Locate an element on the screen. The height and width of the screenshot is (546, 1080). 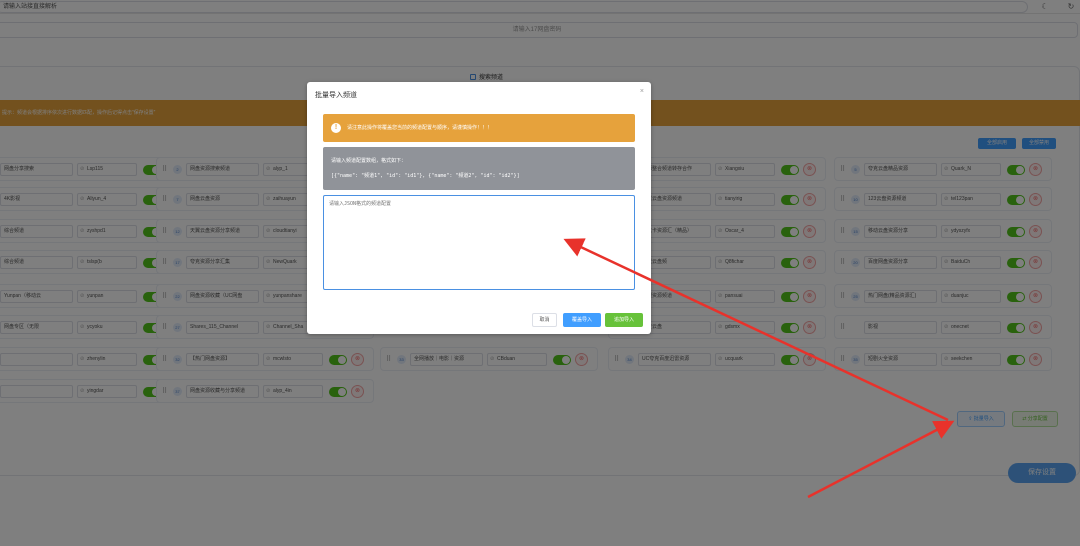
annotation-arrow-to-textarea is located at coordinates (756, 330).